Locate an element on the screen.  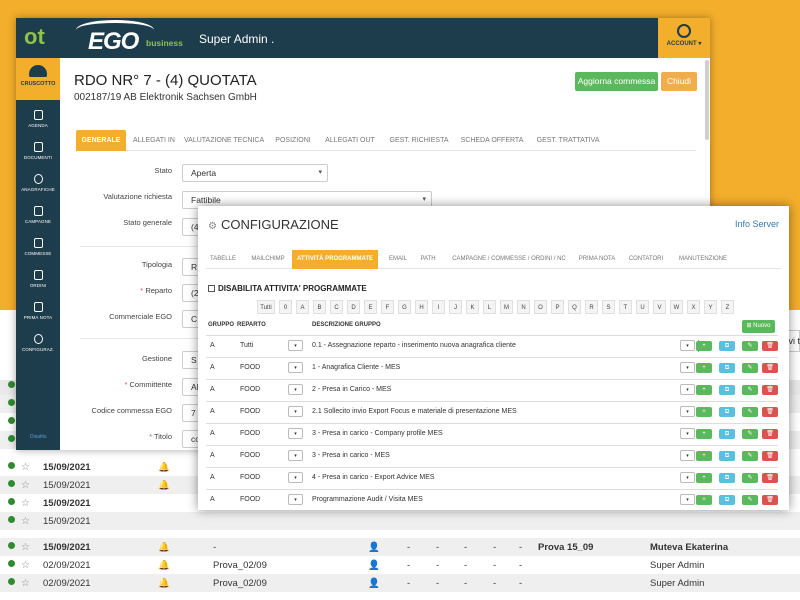
alphabet-filter-letter: F is located at coordinates (387, 307).